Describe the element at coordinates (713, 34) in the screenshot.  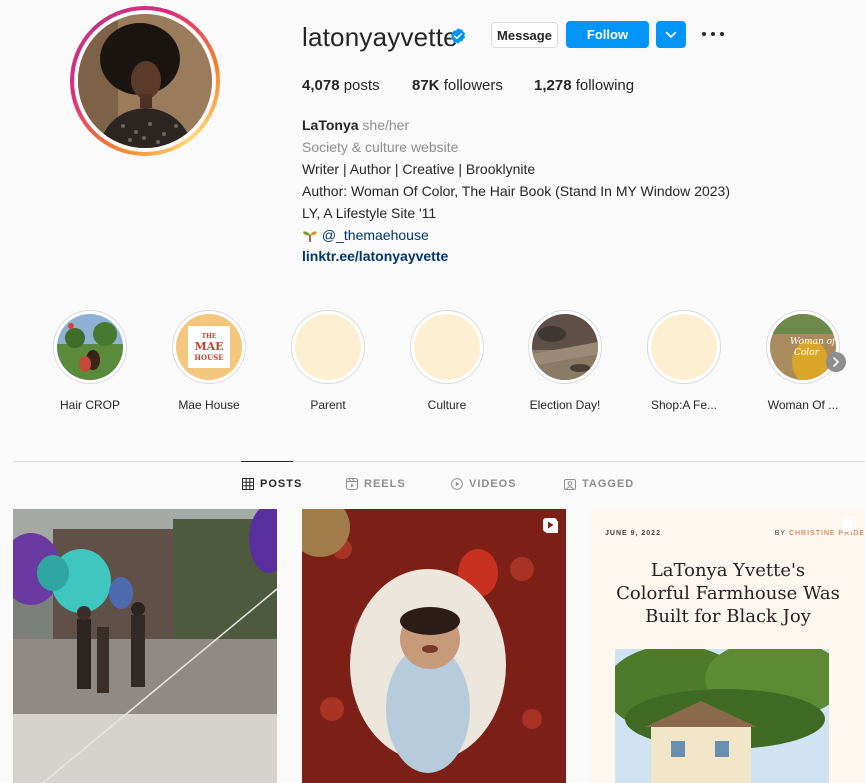
I see `more-options-icon` at that location.